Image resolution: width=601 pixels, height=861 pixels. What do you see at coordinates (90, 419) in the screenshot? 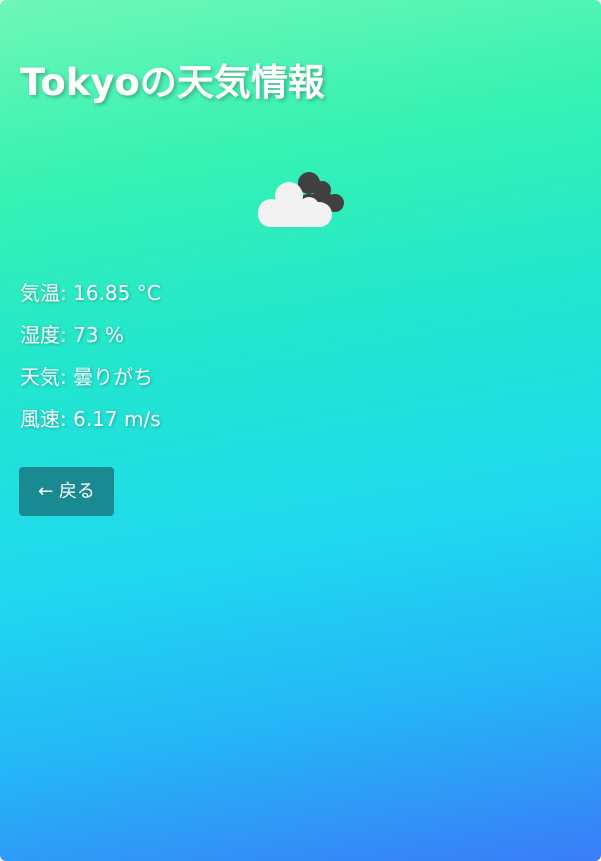
I see `wind-speed-row: 風速: 6.17 m/s` at bounding box center [90, 419].